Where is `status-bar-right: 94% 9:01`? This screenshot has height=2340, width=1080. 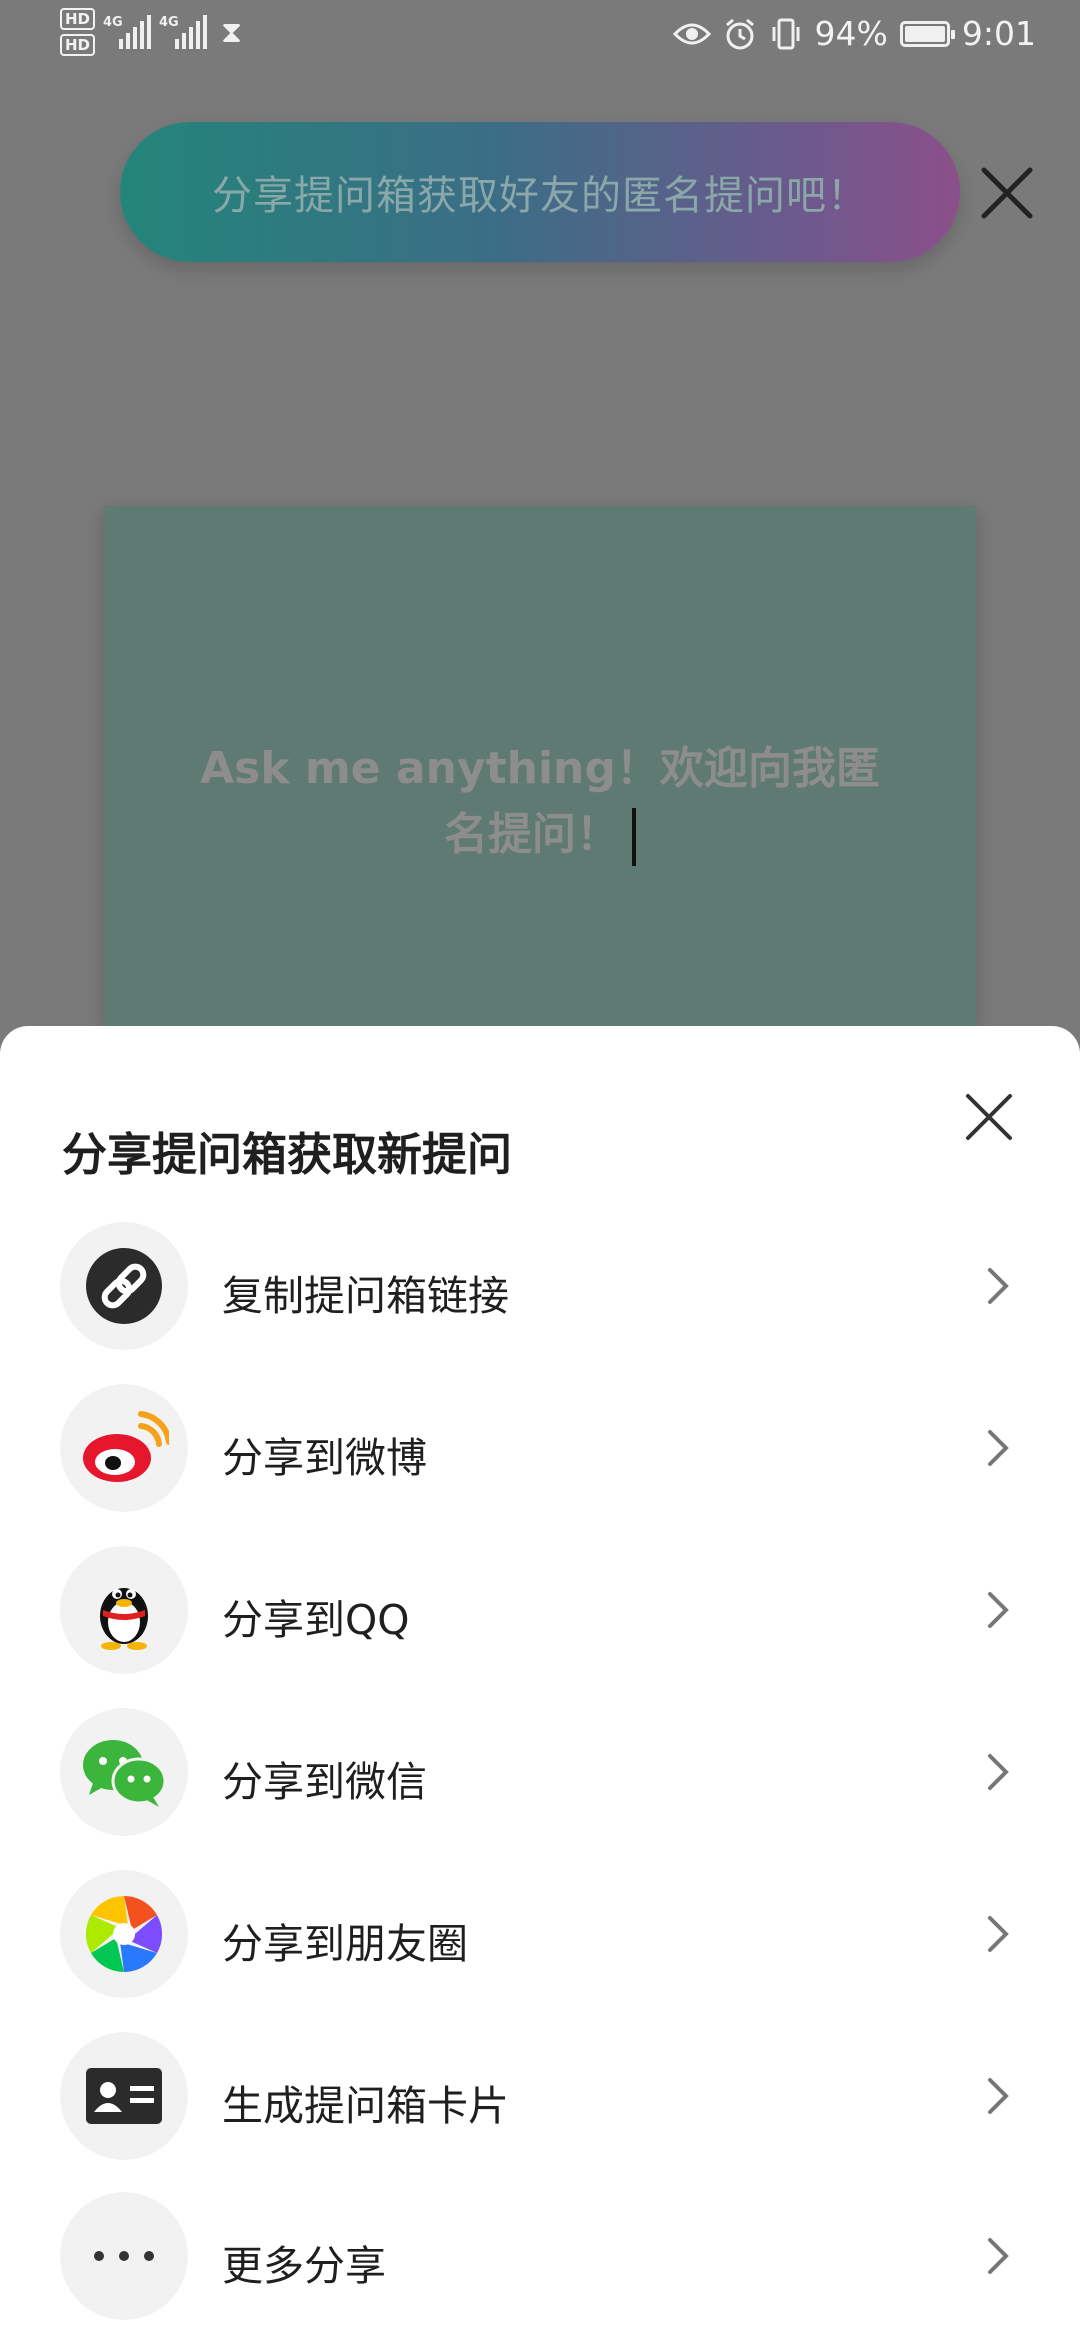
status-bar-right: 94% 9:01 is located at coordinates (854, 33).